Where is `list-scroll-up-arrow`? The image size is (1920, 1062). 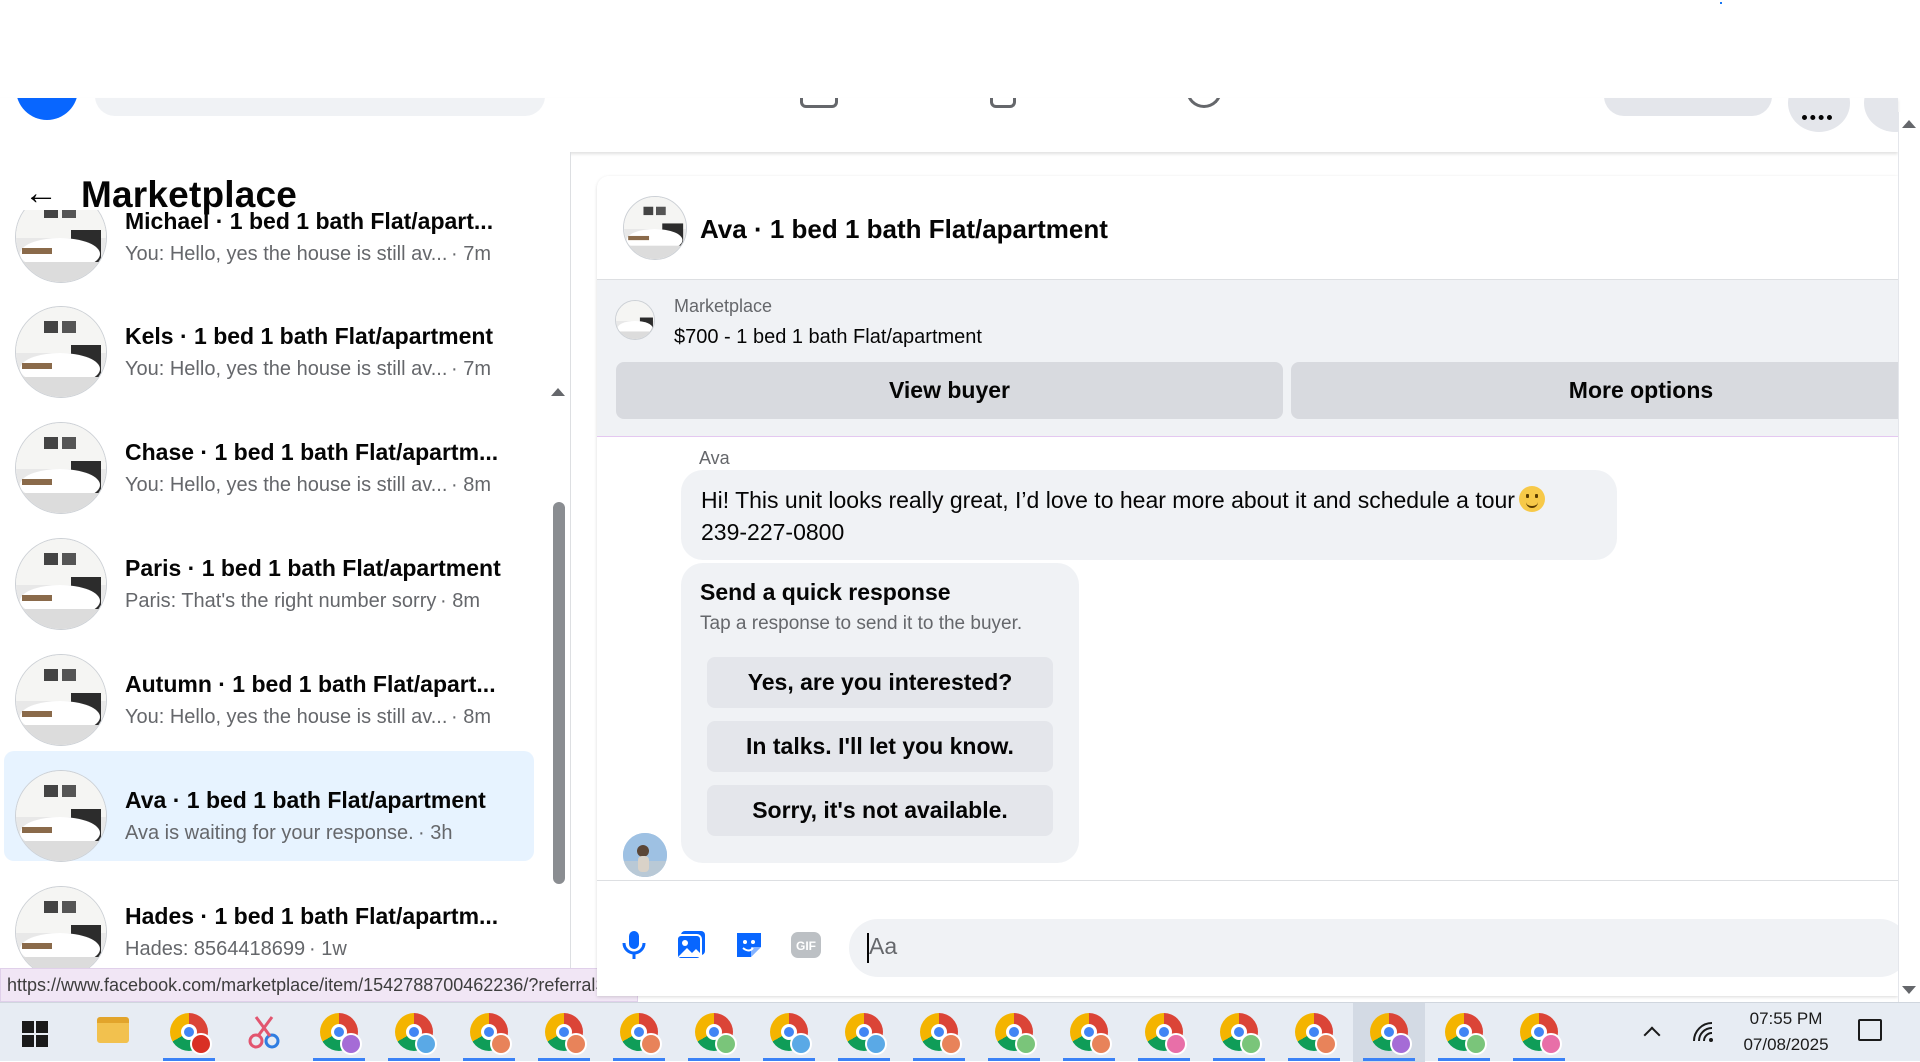 list-scroll-up-arrow is located at coordinates (558, 392).